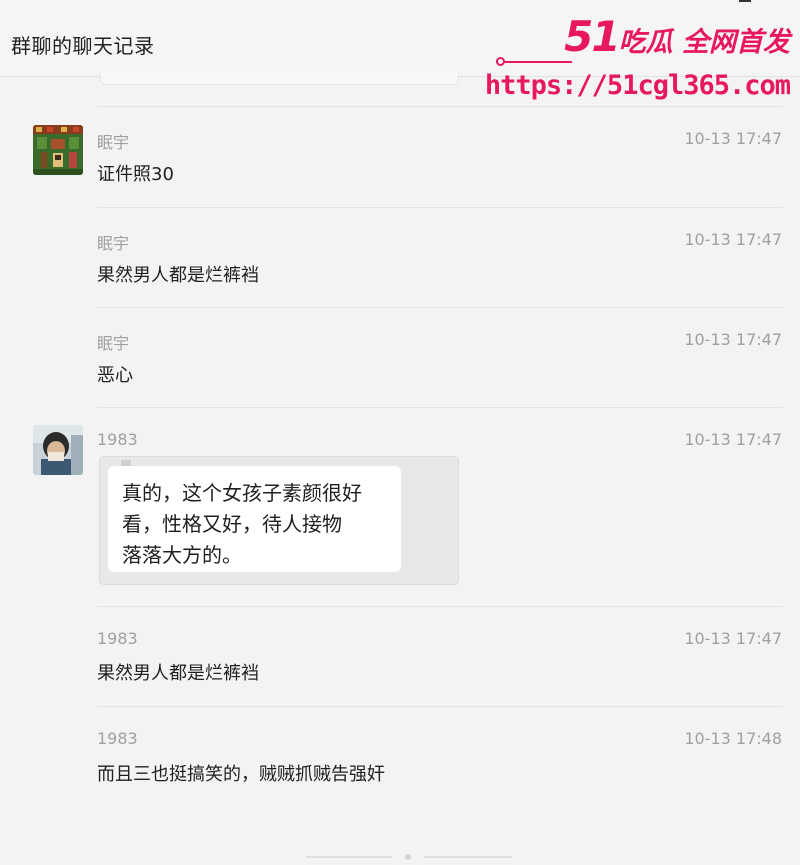 Image resolution: width=800 pixels, height=865 pixels. Describe the element at coordinates (232, 524) in the screenshot. I see `quote-line: 看，性格又好，待人接物` at that location.